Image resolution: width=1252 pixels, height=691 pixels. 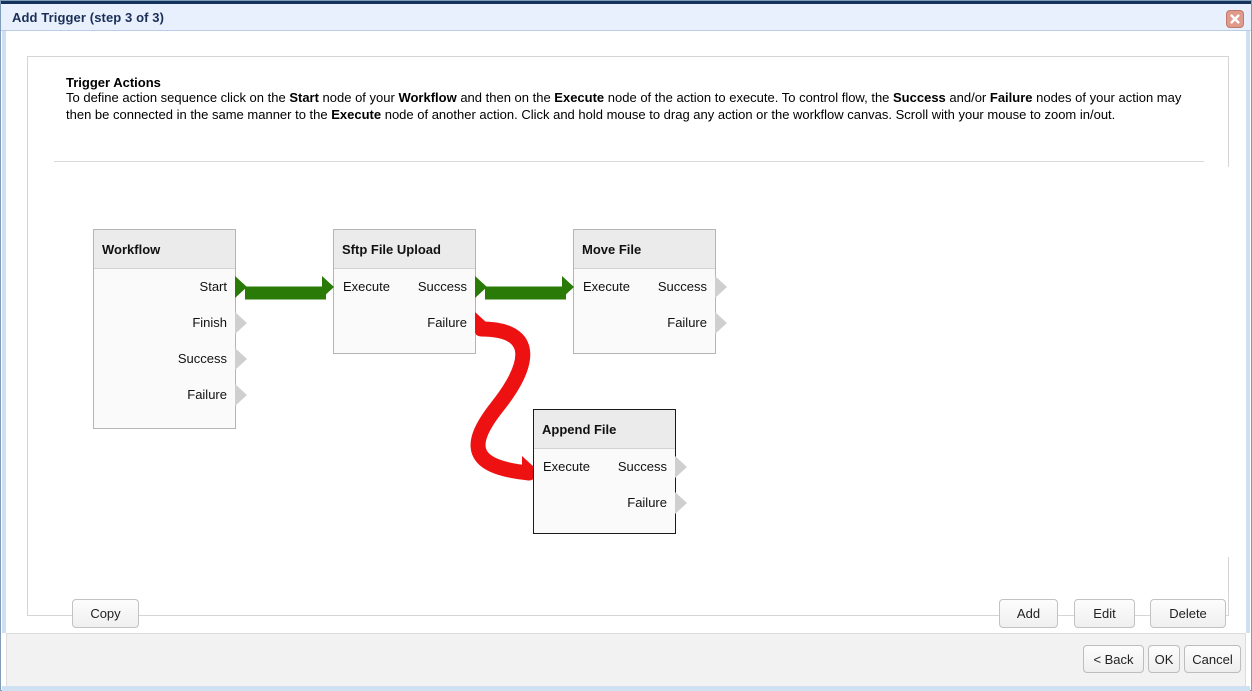 What do you see at coordinates (170, 323) in the screenshot?
I see `port-row: Finish` at bounding box center [170, 323].